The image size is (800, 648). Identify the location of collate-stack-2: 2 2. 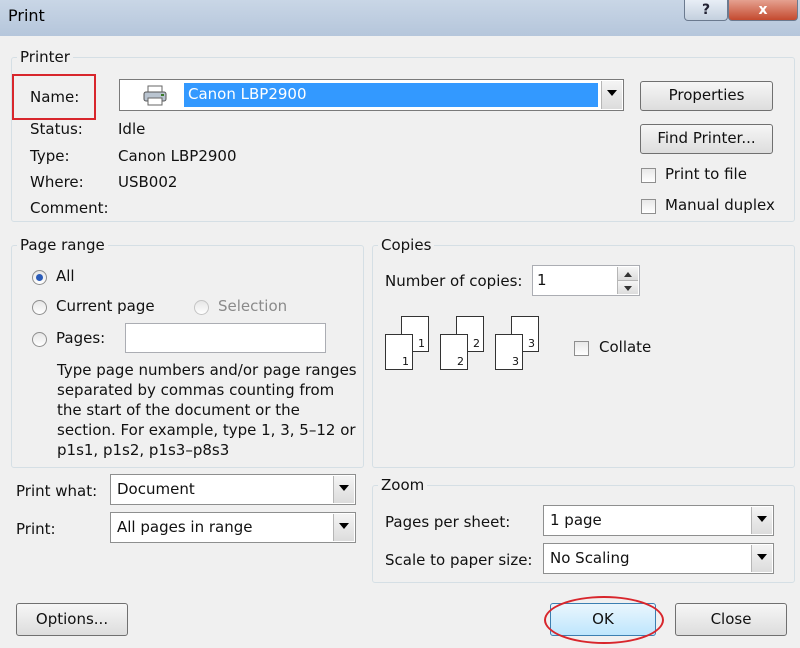
(465, 348).